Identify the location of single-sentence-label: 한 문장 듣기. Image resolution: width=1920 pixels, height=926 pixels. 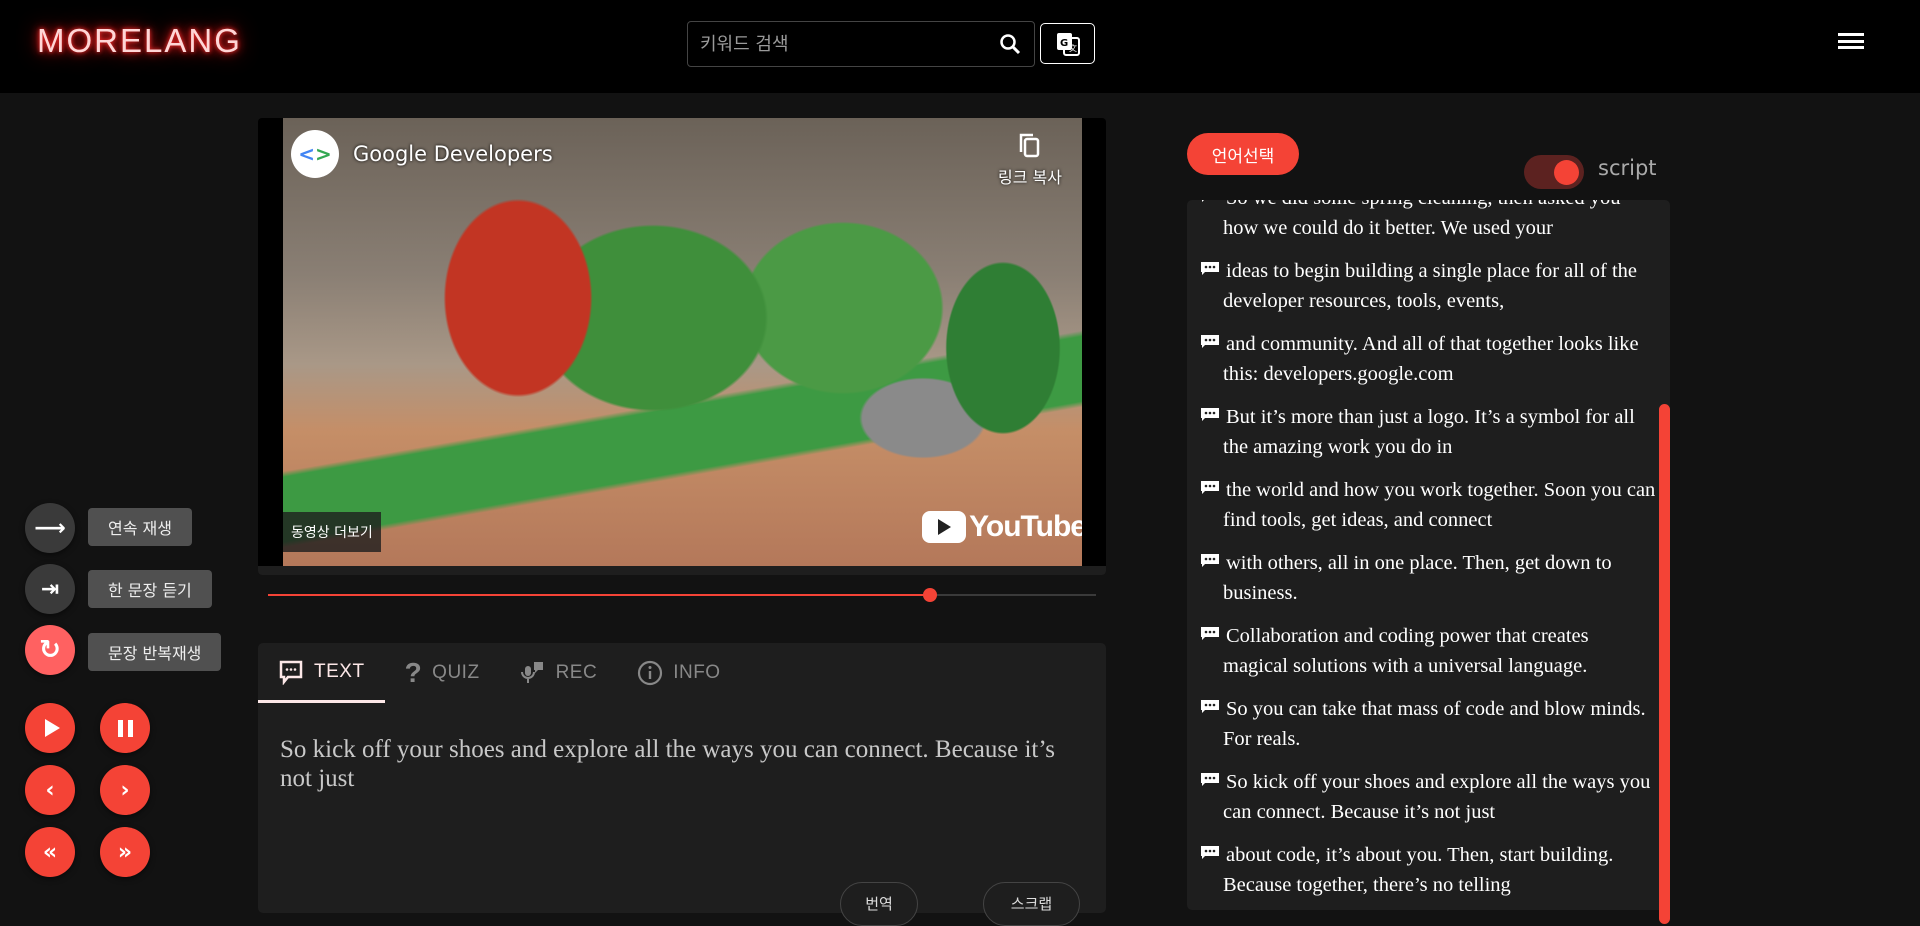
(150, 589).